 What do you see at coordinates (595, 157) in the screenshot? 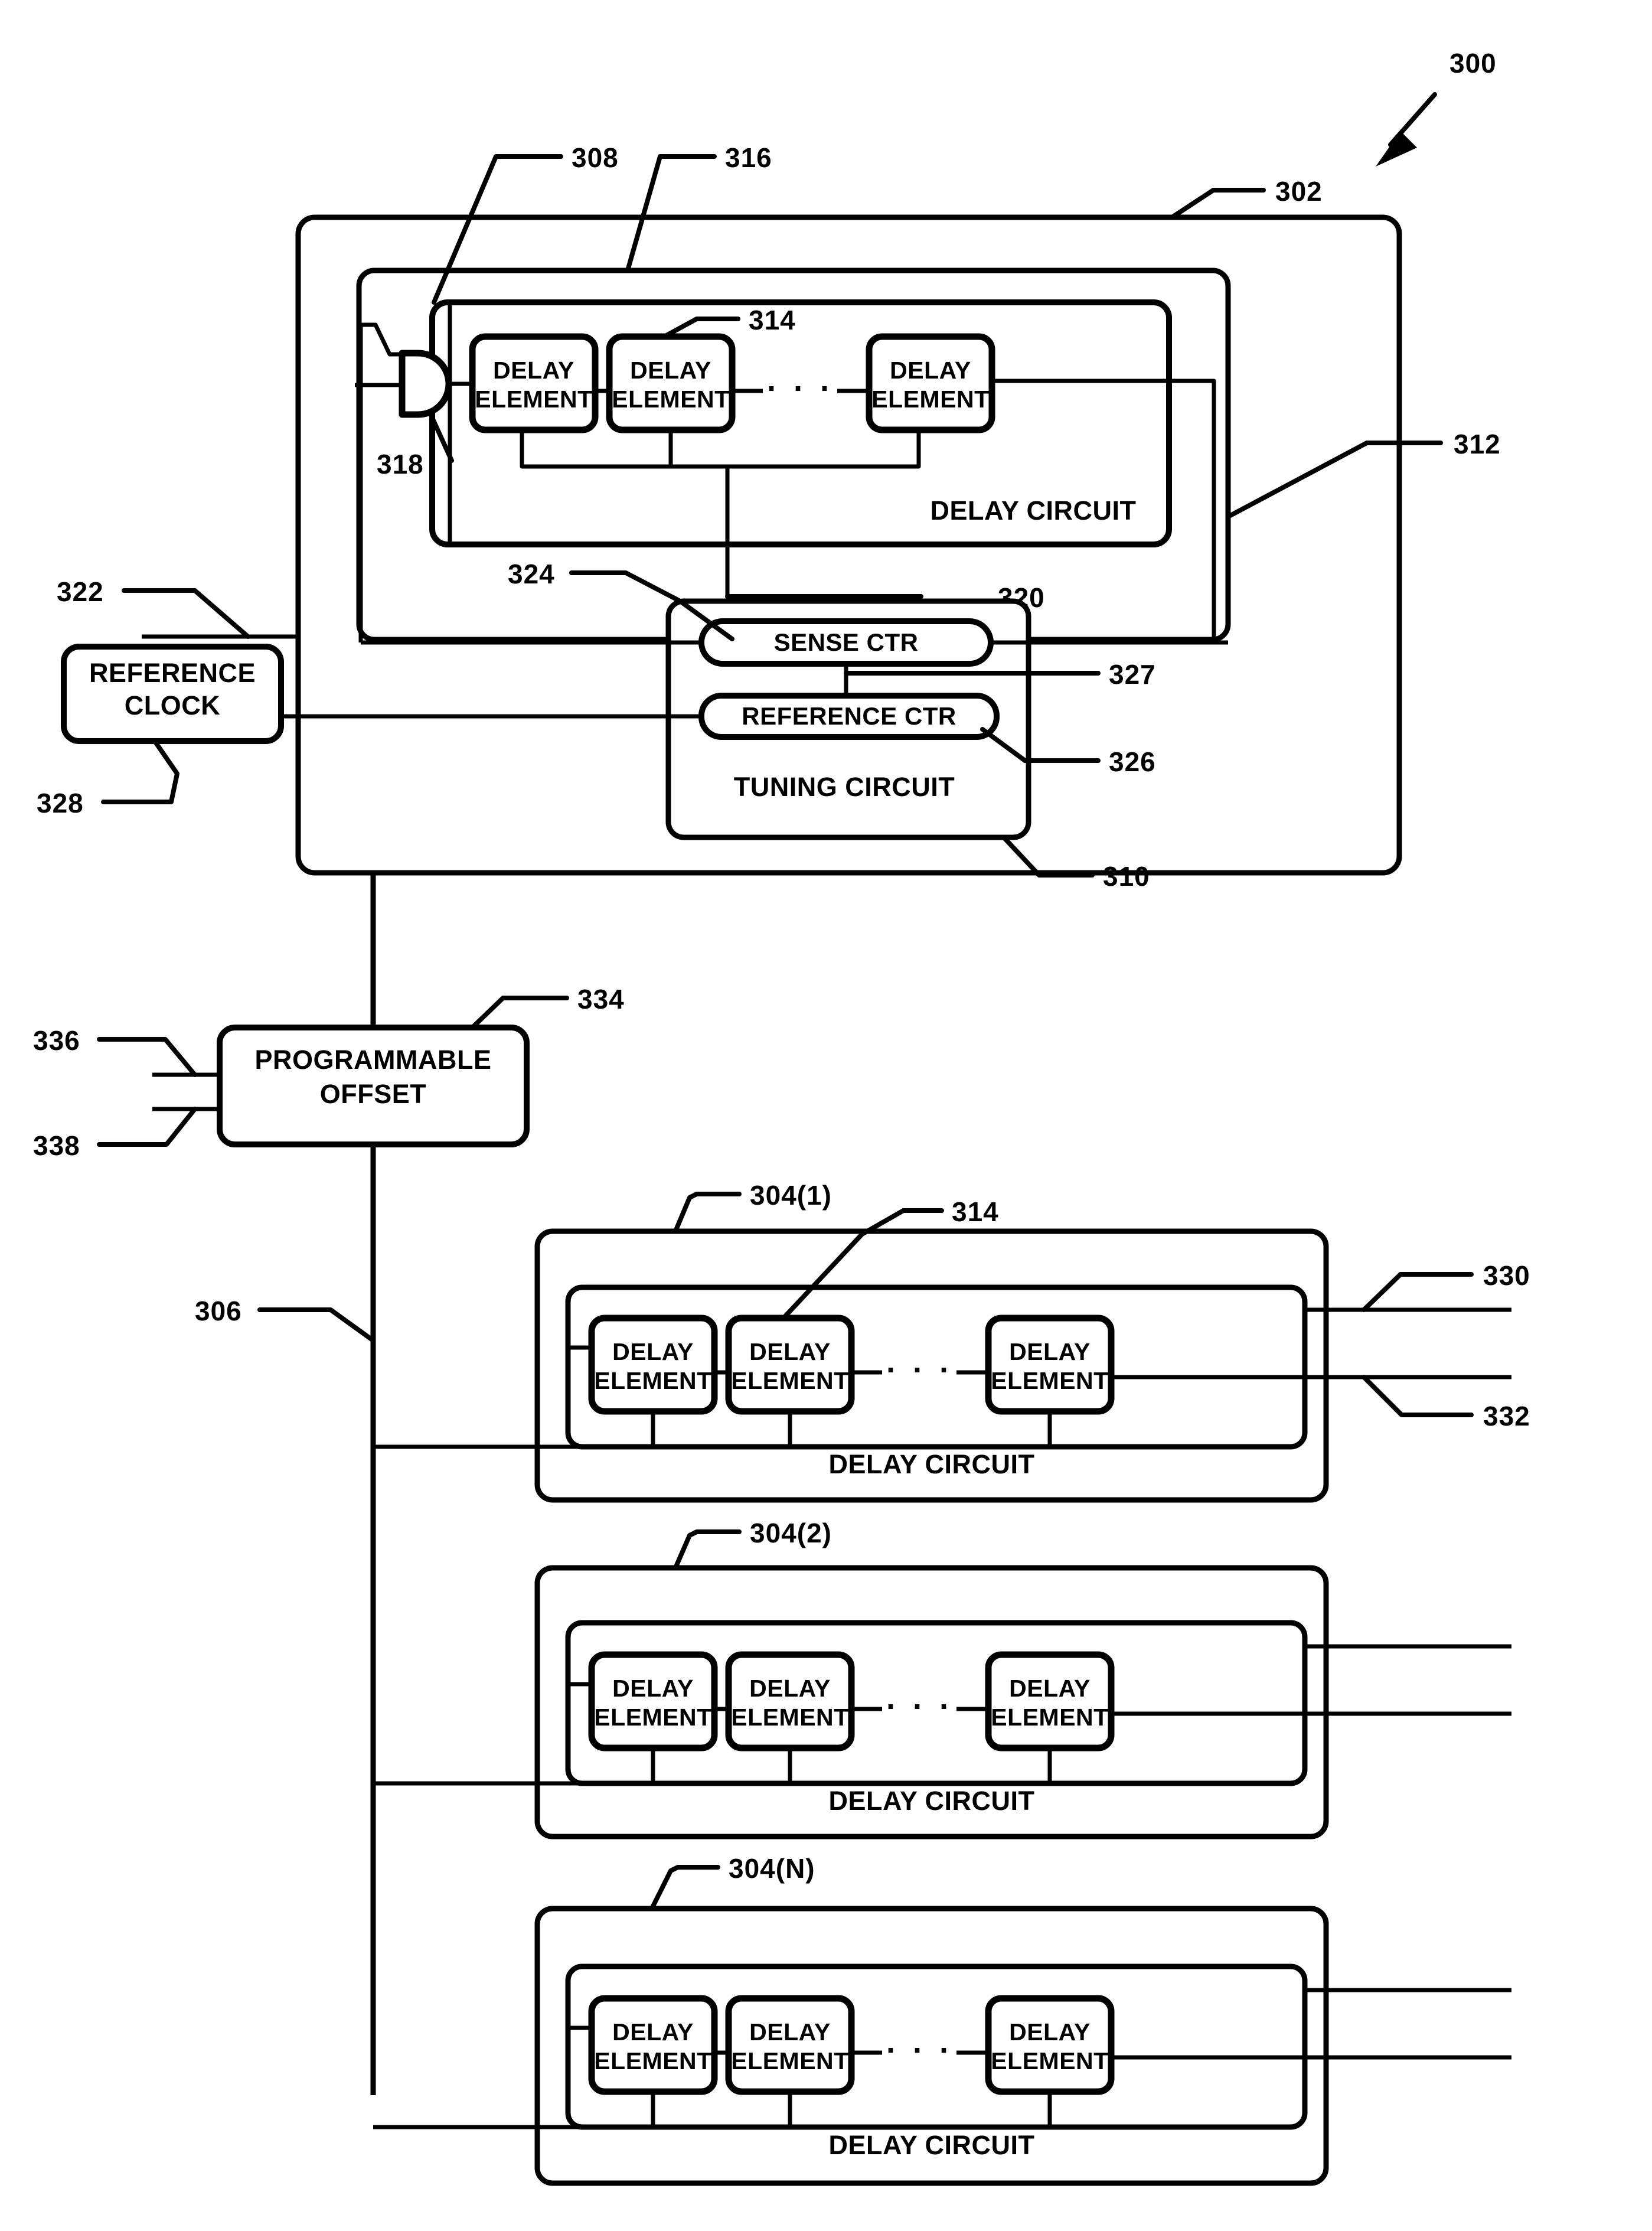
I see `ref-label-308: 308` at bounding box center [595, 157].